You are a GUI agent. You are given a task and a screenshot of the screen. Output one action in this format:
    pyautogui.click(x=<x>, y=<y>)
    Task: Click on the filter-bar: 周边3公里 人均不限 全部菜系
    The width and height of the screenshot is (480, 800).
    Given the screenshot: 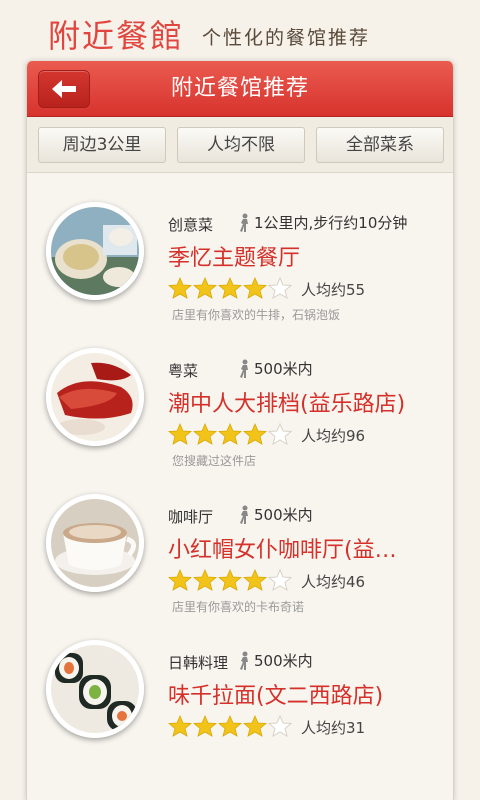 What is the action you would take?
    pyautogui.click(x=240, y=145)
    